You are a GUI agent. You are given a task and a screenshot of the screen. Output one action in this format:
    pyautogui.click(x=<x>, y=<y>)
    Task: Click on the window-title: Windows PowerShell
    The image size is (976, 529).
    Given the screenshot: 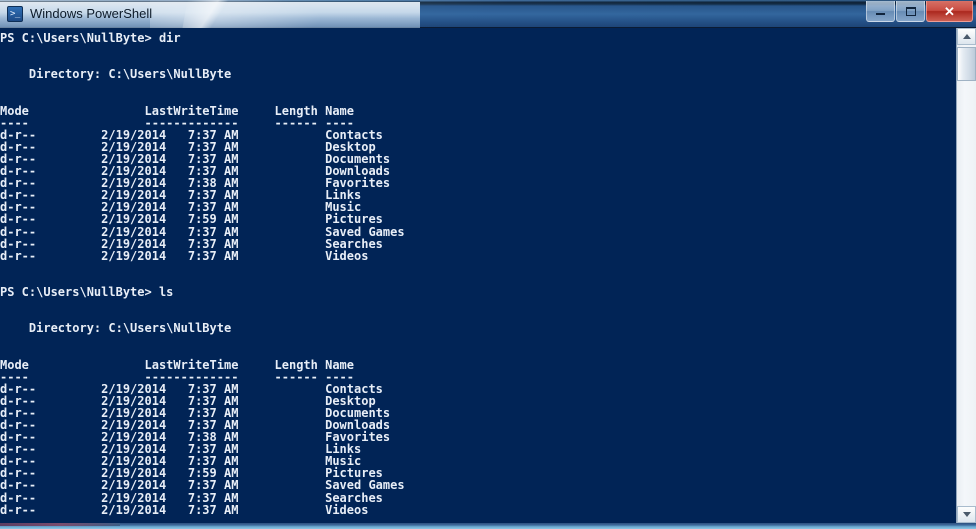 What is the action you would take?
    pyautogui.click(x=91, y=13)
    